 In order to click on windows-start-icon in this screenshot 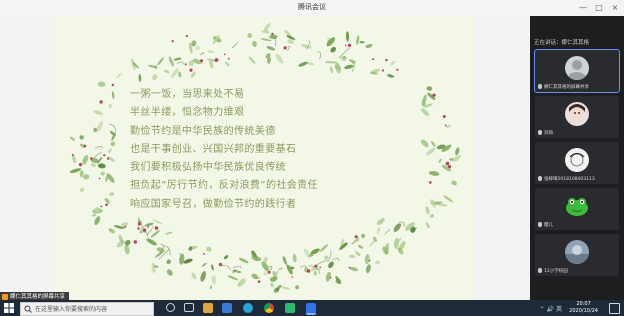, I will do `click(9, 308)`.